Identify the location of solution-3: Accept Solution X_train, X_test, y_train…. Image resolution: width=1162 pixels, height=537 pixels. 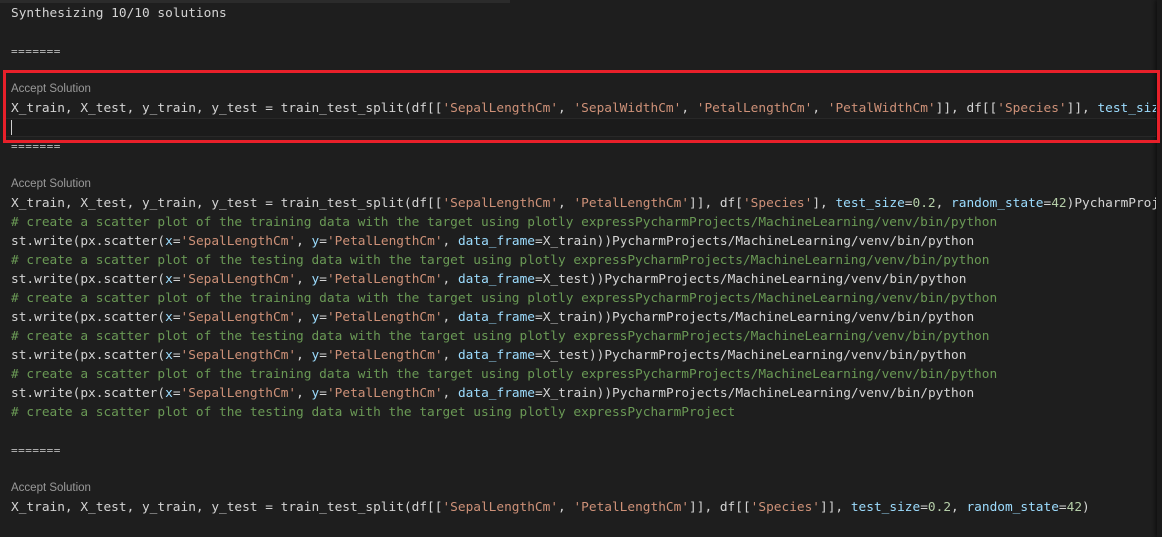
(583, 498).